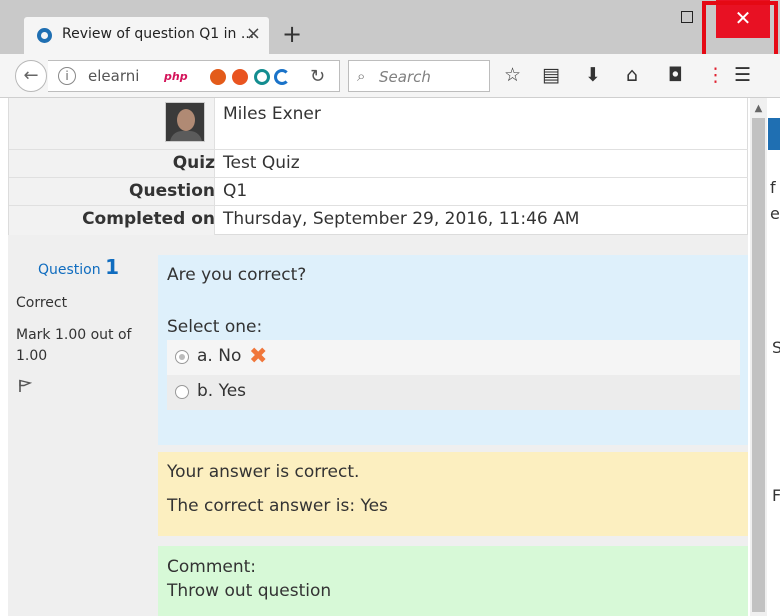 The height and width of the screenshot is (616, 780). Describe the element at coordinates (405, 77) in the screenshot. I see `search-placeholder: Search` at that location.